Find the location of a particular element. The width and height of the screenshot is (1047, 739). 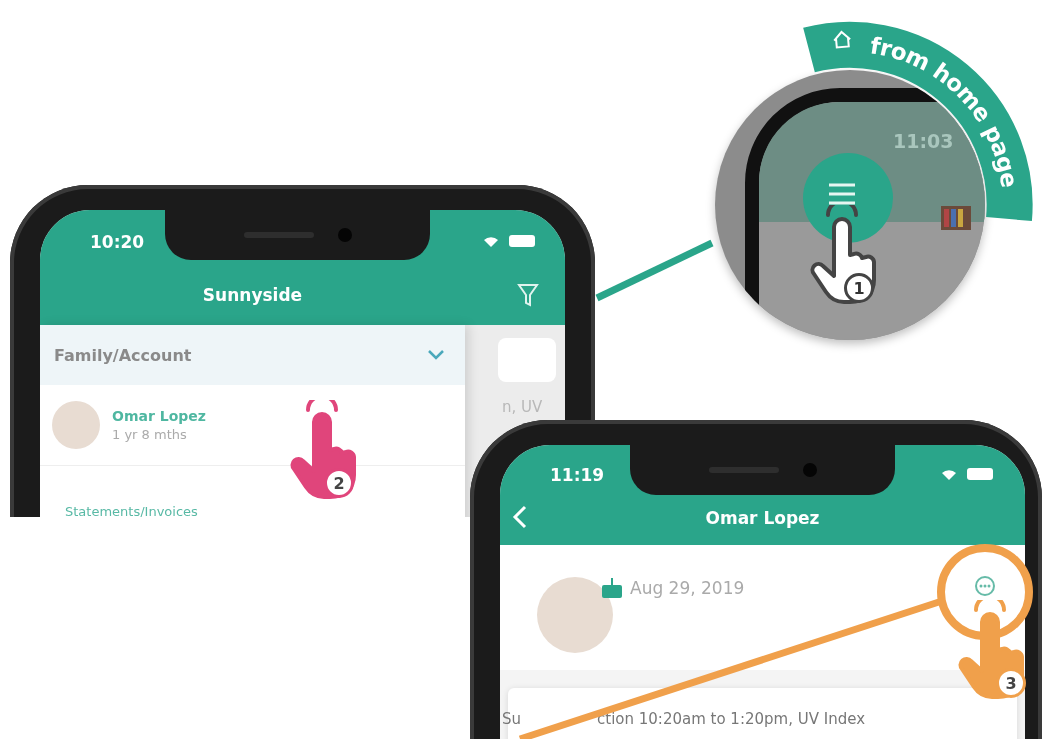

avatar-photo is located at coordinates (76, 425).